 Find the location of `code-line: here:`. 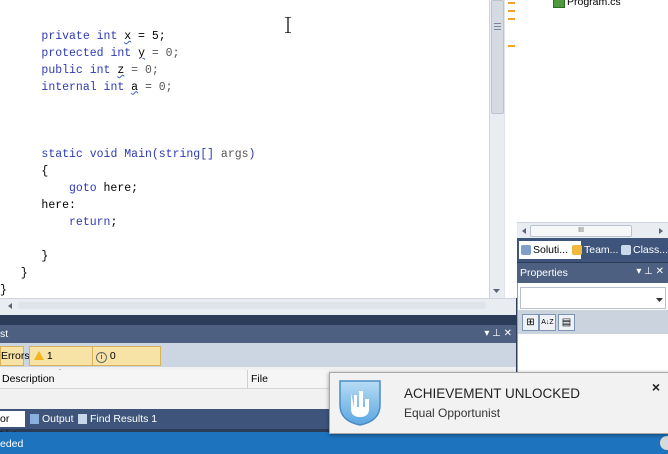

code-line: here: is located at coordinates (38, 206).